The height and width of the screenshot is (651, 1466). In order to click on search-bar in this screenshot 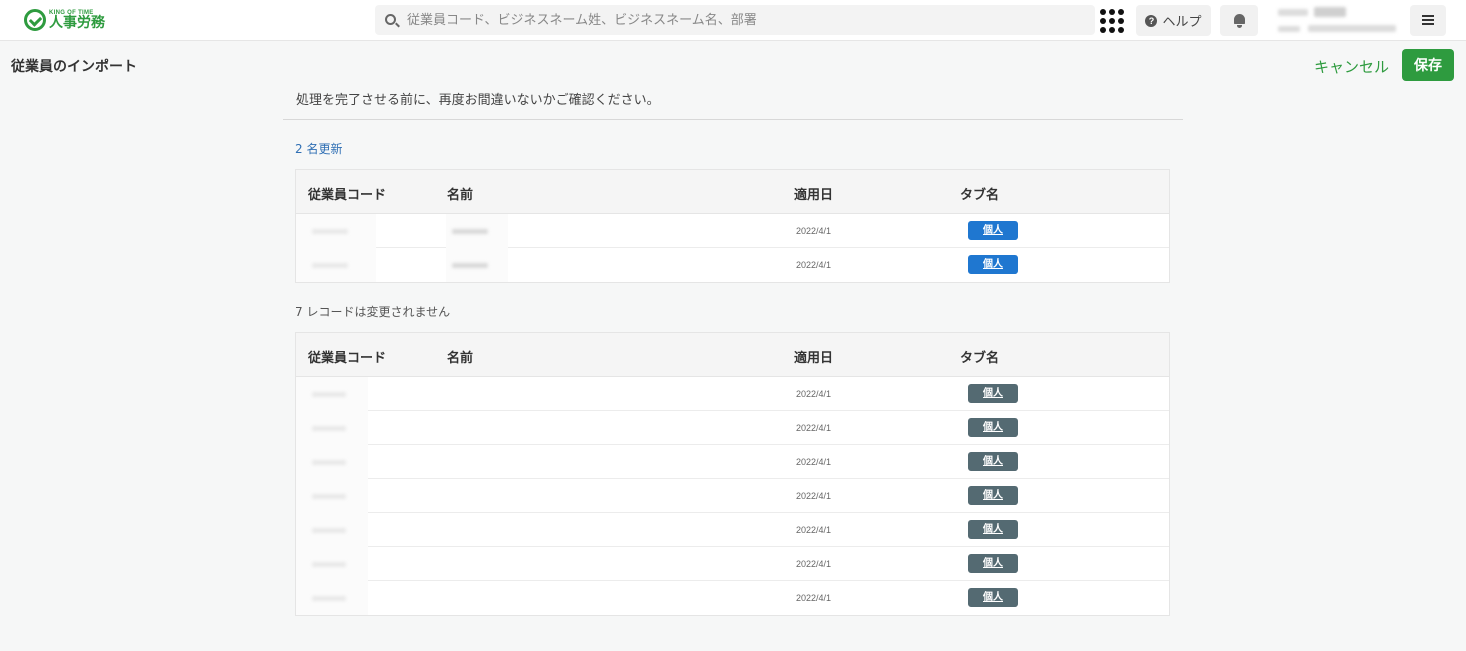, I will do `click(735, 20)`.